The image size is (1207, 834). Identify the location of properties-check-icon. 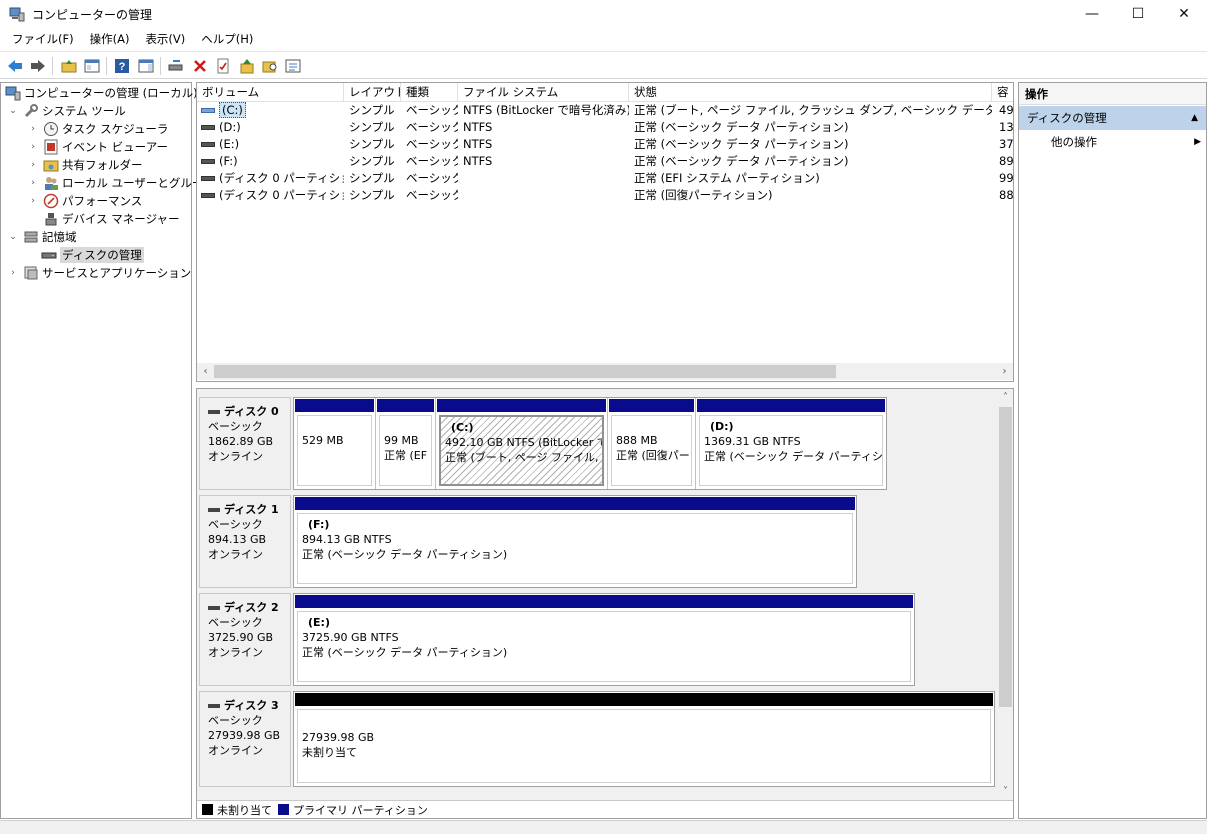
(223, 66).